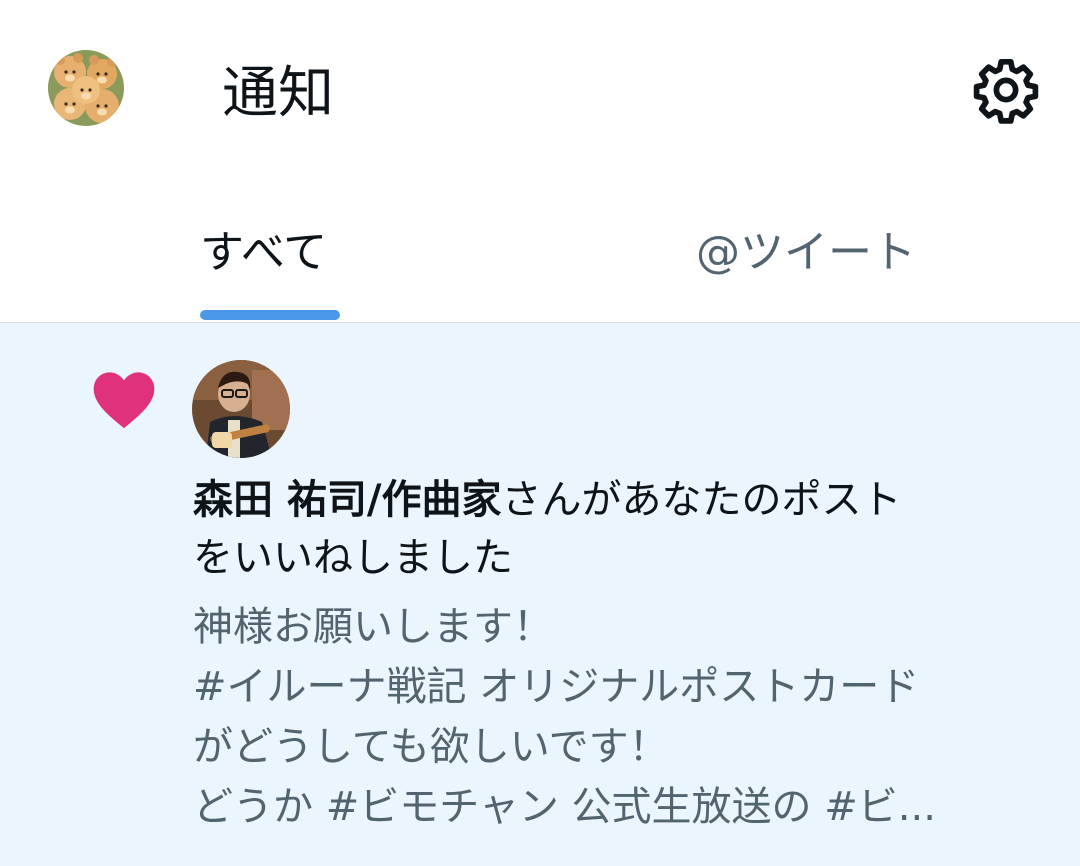 This screenshot has width=1080, height=866. What do you see at coordinates (1006, 90) in the screenshot?
I see `gear-icon` at bounding box center [1006, 90].